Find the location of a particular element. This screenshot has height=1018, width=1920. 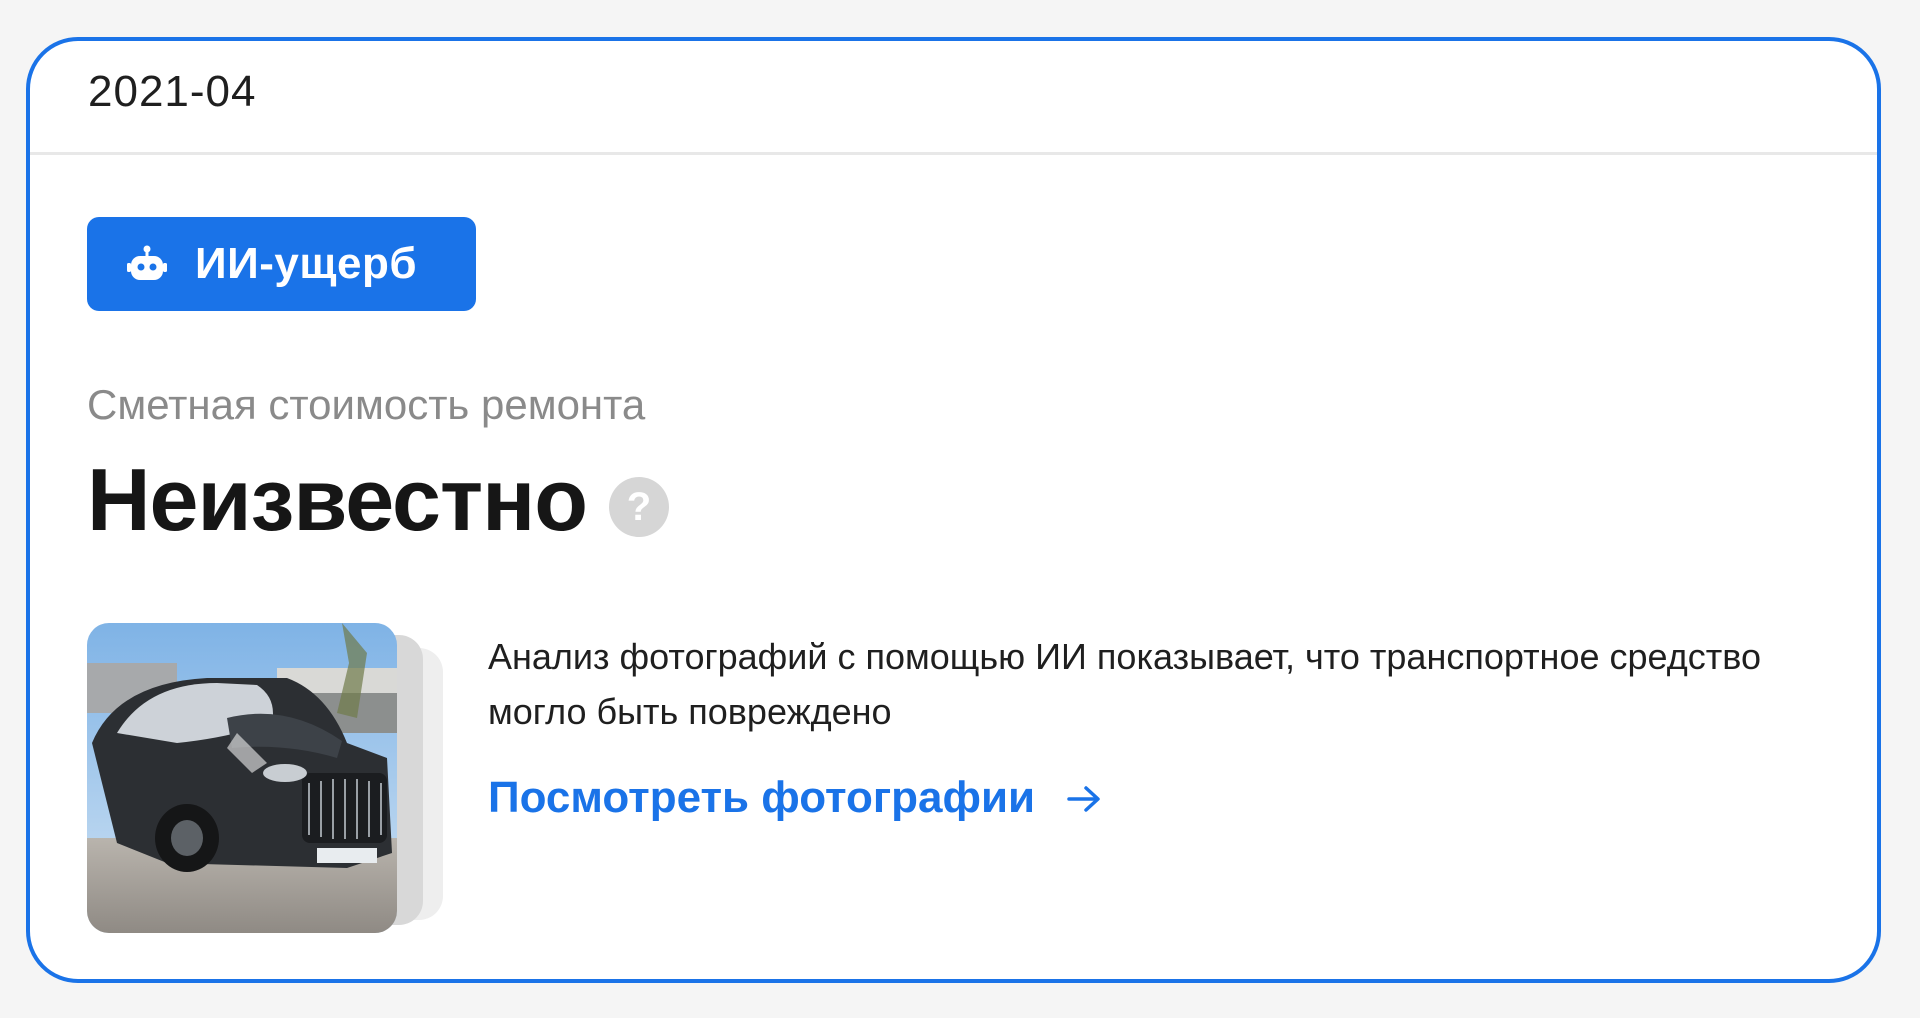

view-photos-link: Посмотреть фотографии is located at coordinates (795, 798).